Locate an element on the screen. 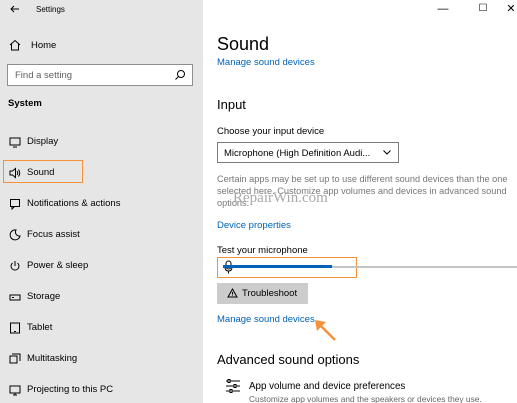 This screenshot has height=403, width=517. advanced-sound-heading: Advanced sound options is located at coordinates (288, 359).